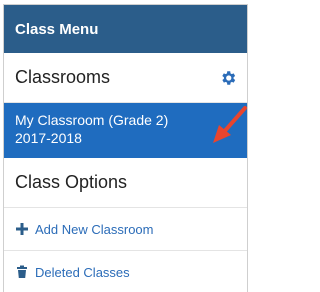 This screenshot has height=292, width=320. Describe the element at coordinates (125, 130) in the screenshot. I see `classroom-item-selected: My Classroom (Grade 2) 2017-2018` at that location.